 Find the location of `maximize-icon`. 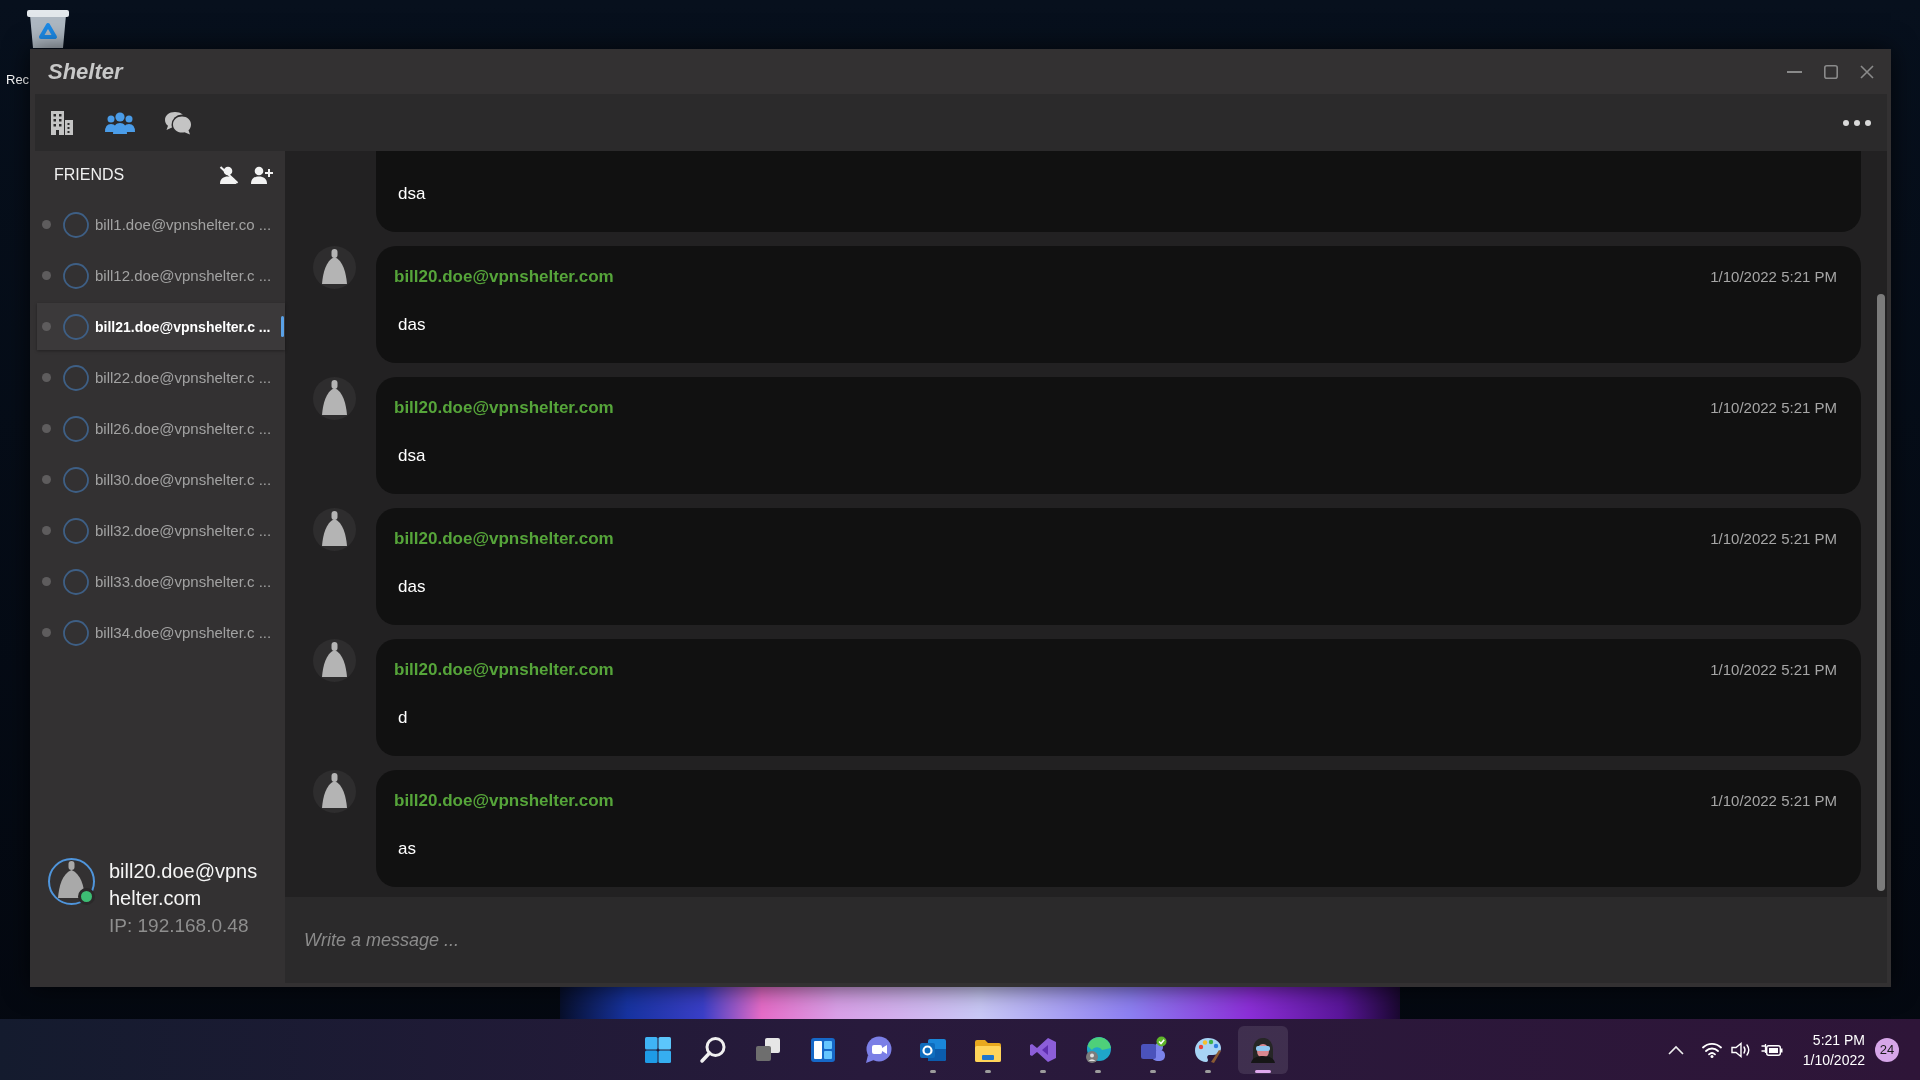

maximize-icon is located at coordinates (1831, 71).